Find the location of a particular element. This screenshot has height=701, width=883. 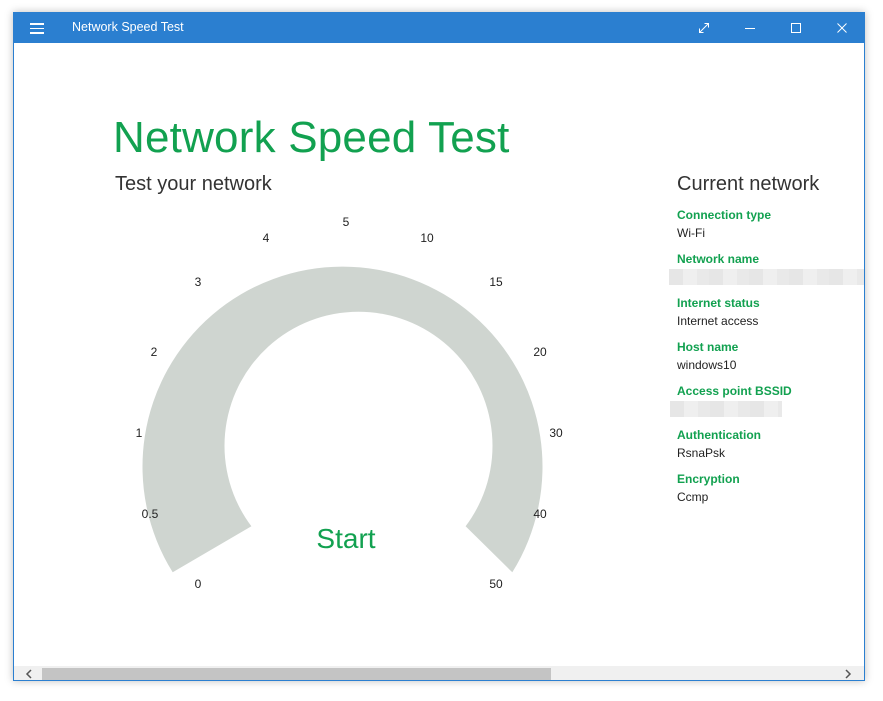

close-button is located at coordinates (841, 28).